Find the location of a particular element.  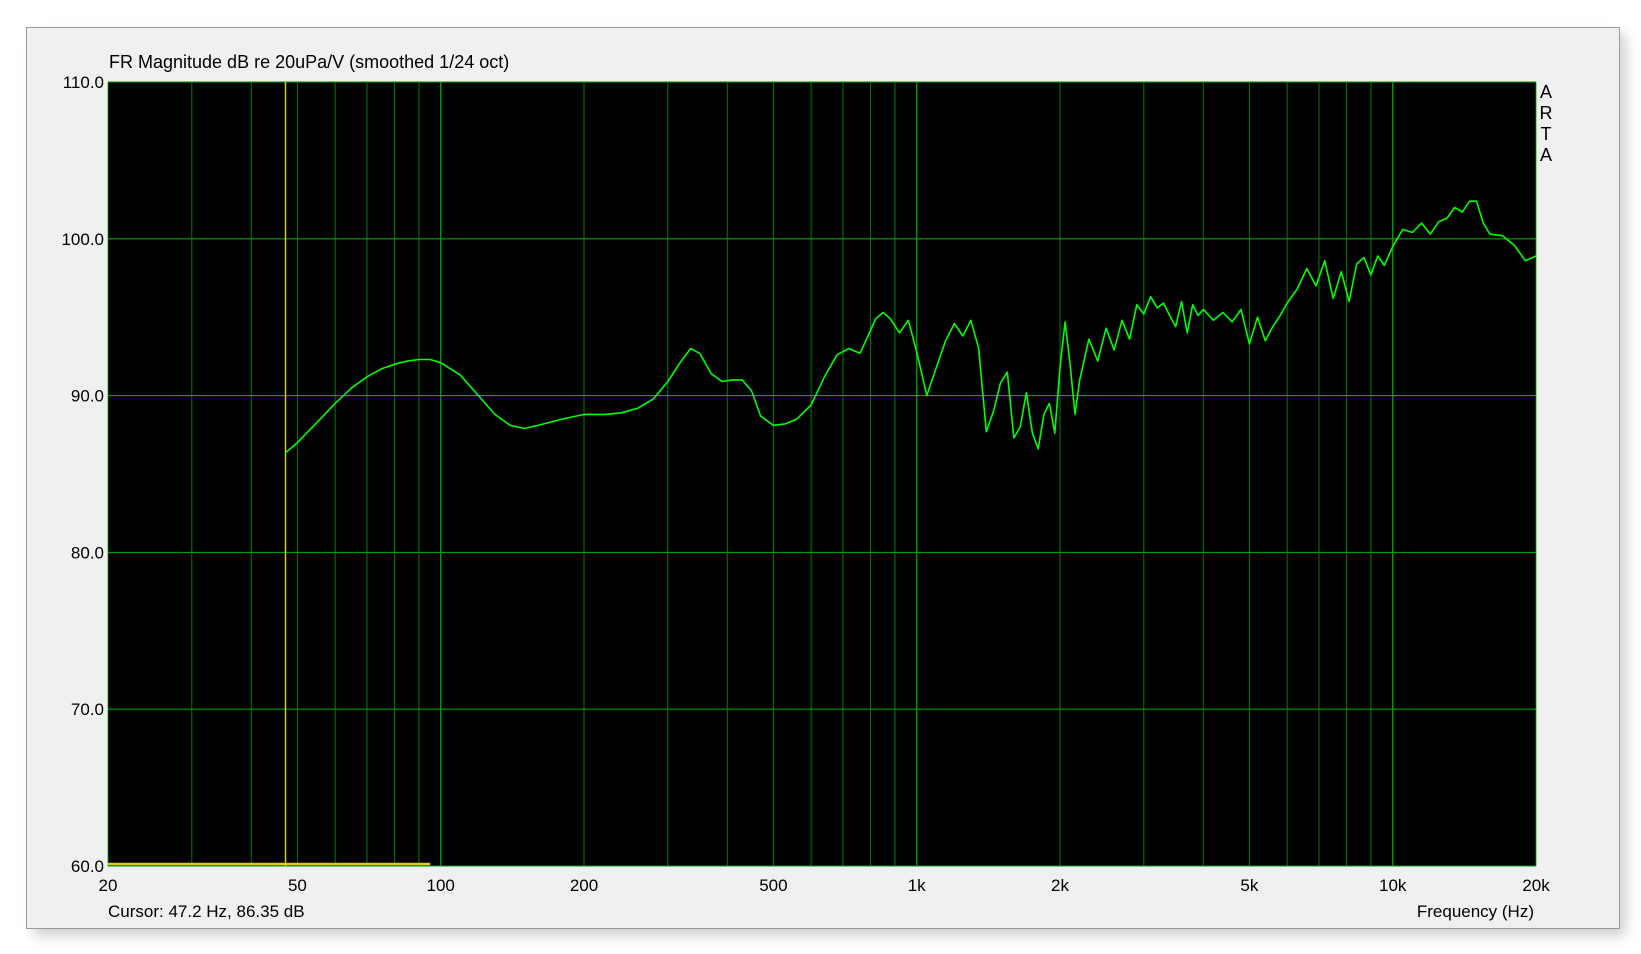

brand-letter: T is located at coordinates (1546, 134).